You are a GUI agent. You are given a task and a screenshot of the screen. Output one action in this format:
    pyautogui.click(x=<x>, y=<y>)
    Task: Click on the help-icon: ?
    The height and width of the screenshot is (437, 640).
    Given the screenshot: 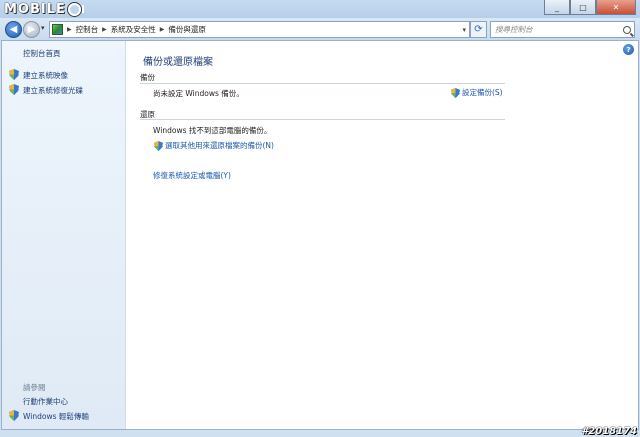 What is the action you would take?
    pyautogui.click(x=628, y=49)
    